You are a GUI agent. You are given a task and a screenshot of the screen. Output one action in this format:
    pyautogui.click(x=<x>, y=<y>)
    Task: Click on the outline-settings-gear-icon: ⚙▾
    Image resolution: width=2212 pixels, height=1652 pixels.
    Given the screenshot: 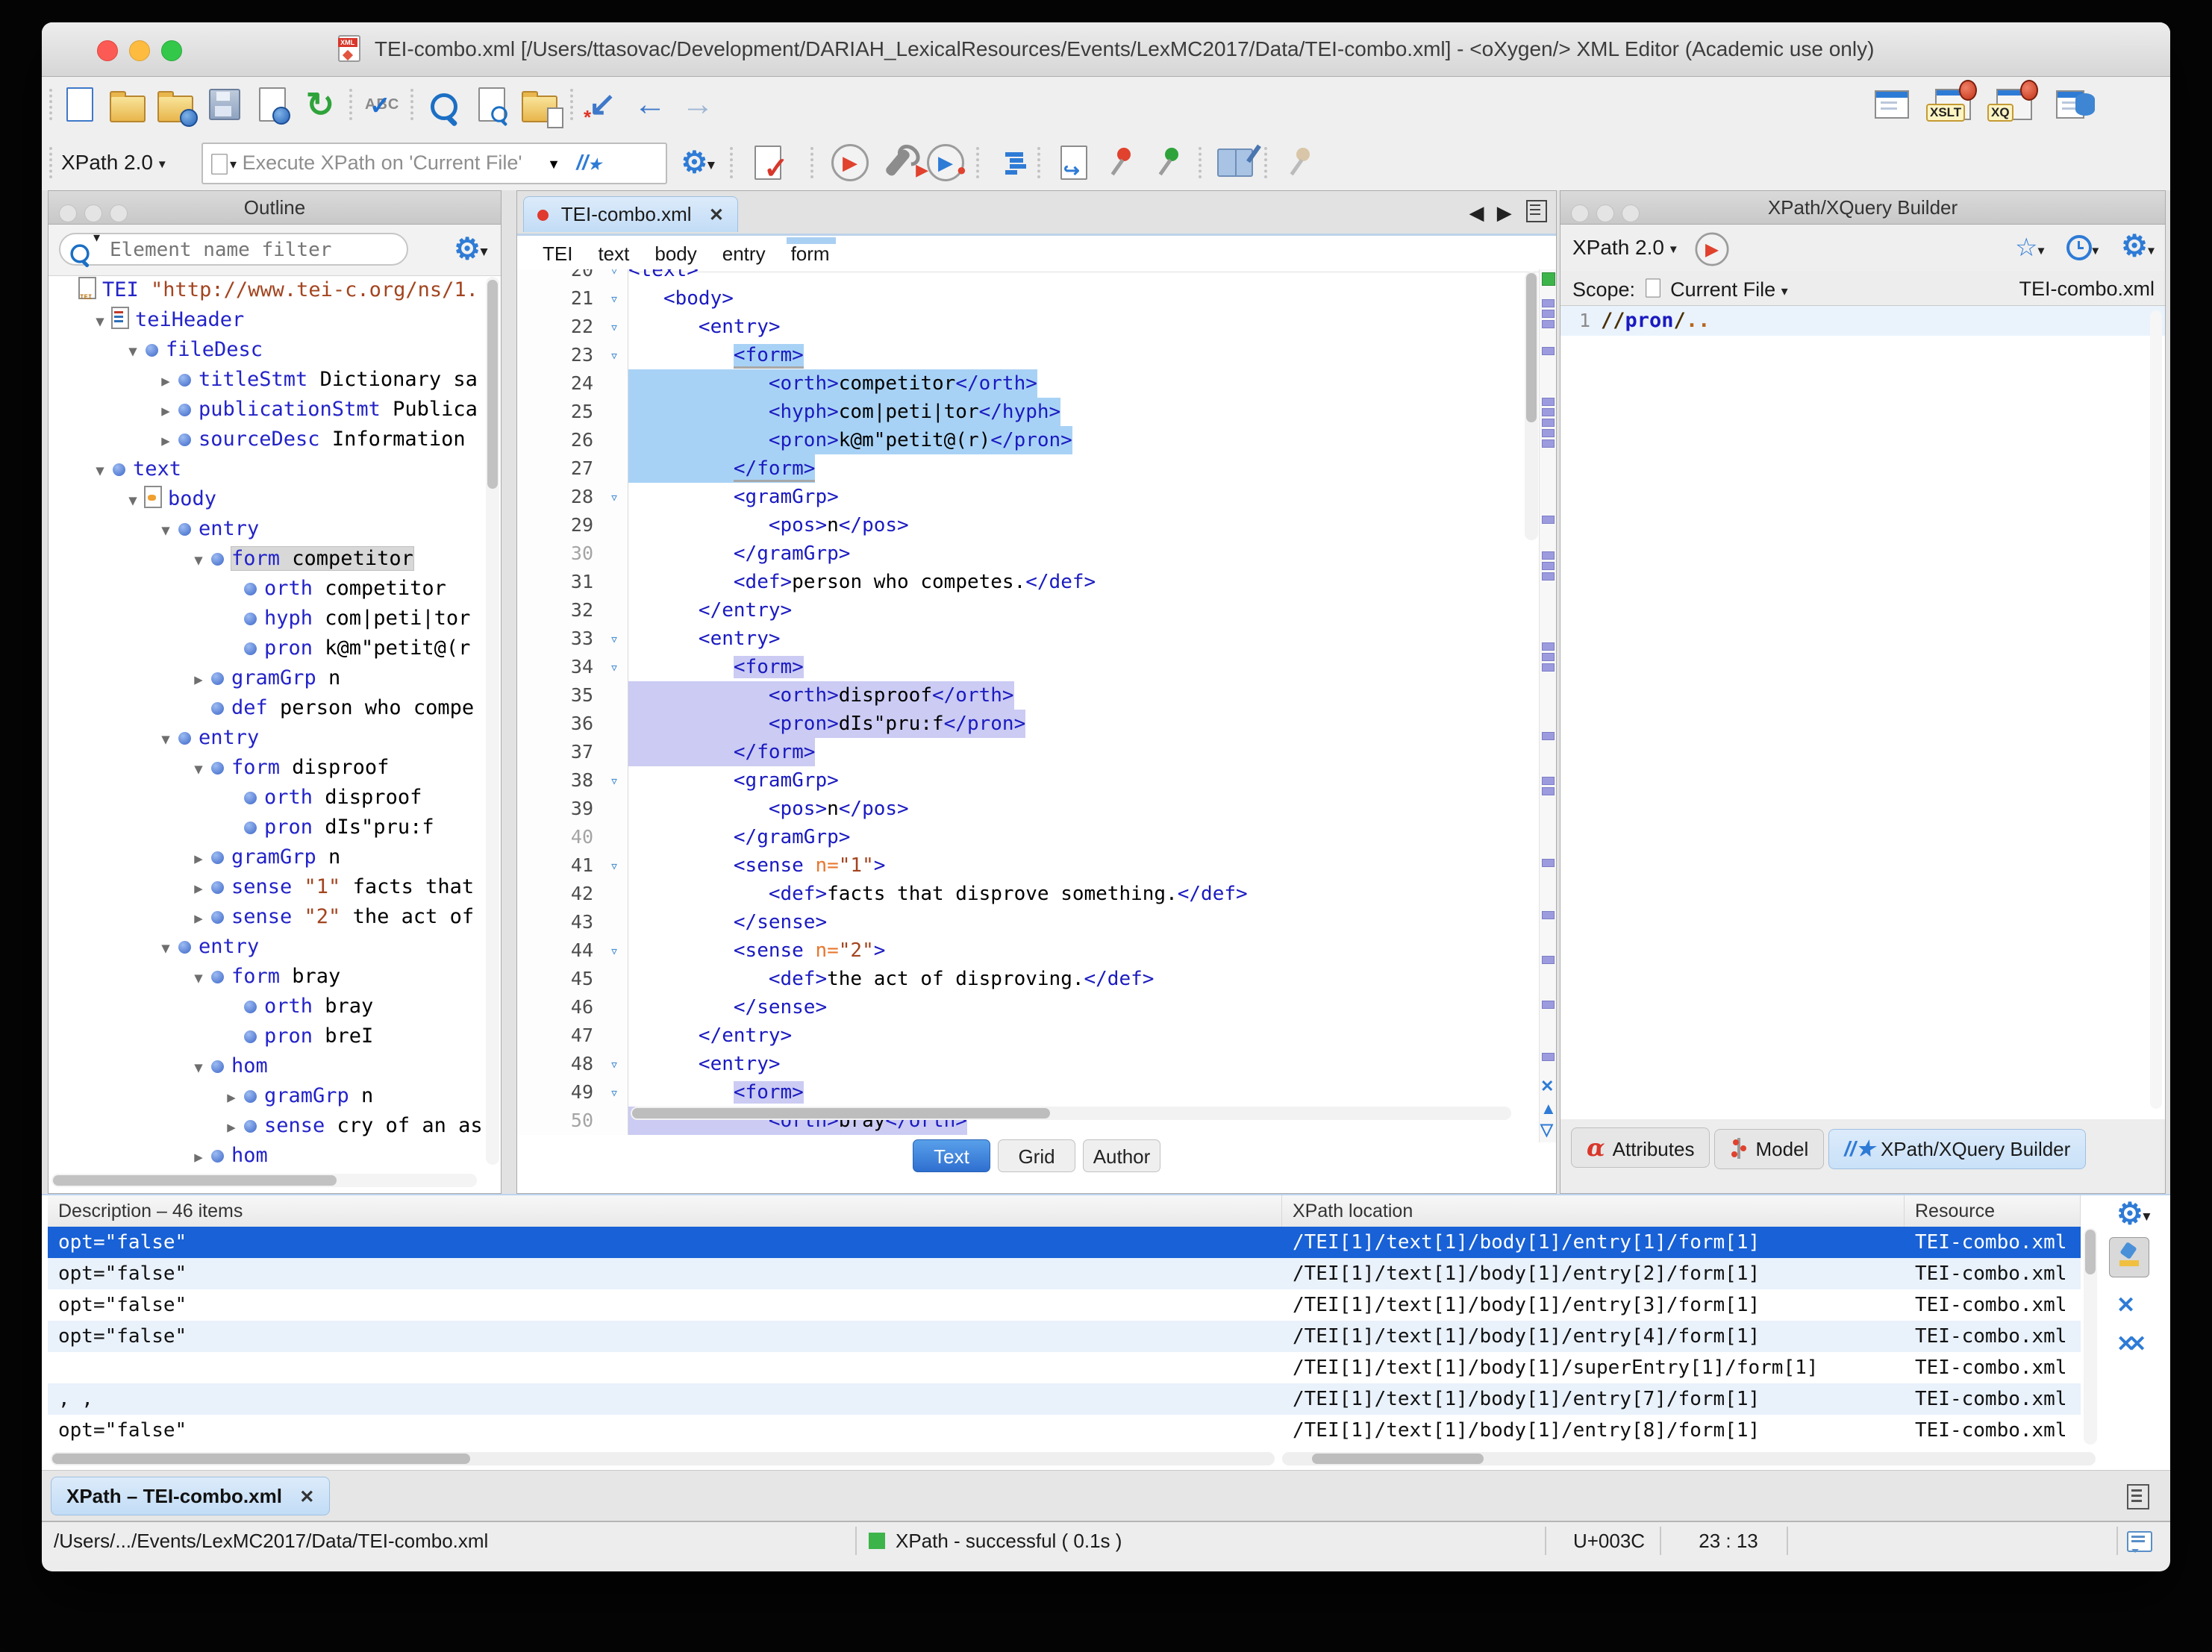 What is the action you would take?
    pyautogui.click(x=470, y=250)
    